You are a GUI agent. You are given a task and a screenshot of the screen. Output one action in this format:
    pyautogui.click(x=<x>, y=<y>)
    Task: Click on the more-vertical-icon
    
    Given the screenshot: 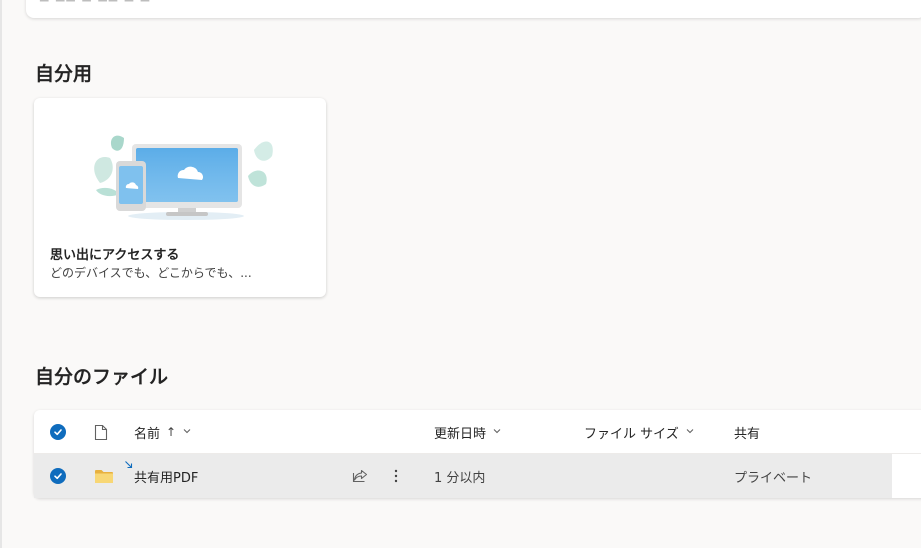 What is the action you would take?
    pyautogui.click(x=396, y=476)
    